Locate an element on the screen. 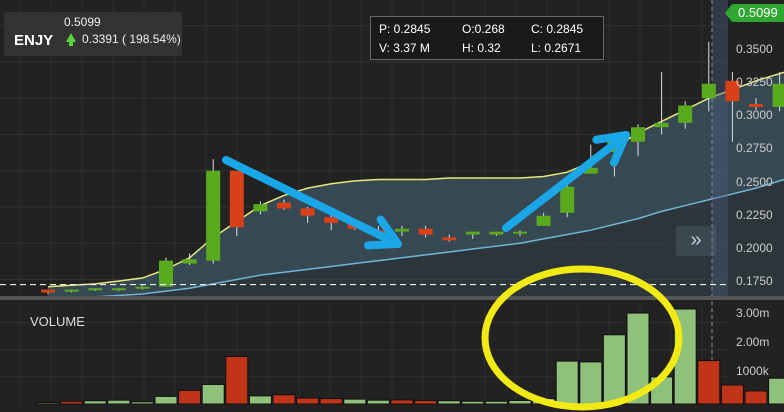 This screenshot has height=412, width=784. price-tick-label: 0.3500 is located at coordinates (754, 49).